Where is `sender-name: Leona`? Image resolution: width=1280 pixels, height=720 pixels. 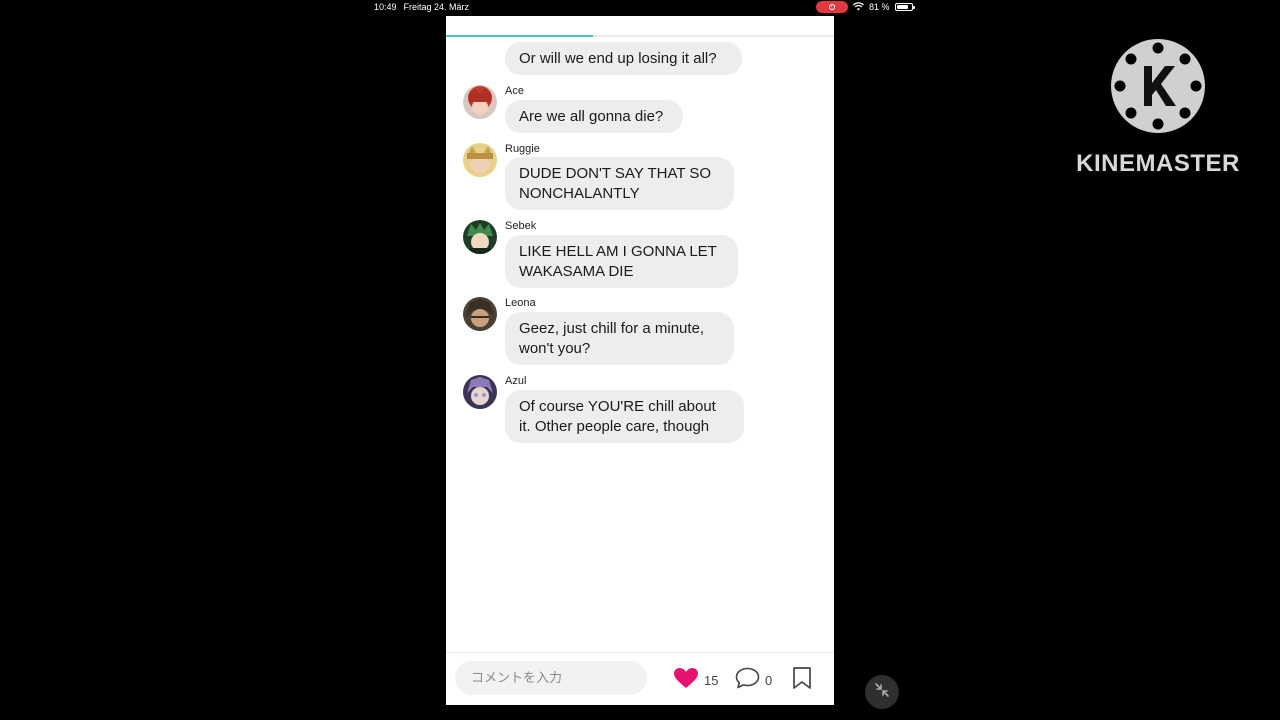 sender-name: Leona is located at coordinates (520, 303).